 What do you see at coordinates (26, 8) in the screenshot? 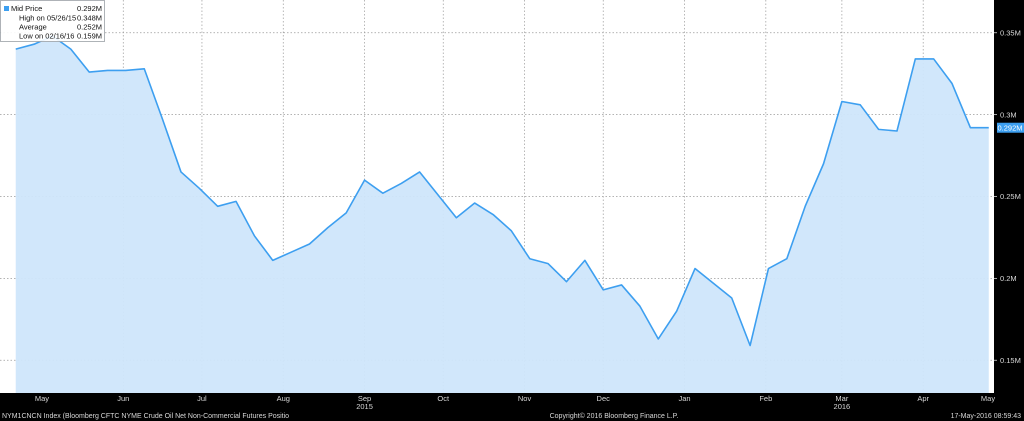
I see `legend-label-mid-price: Mid Price` at bounding box center [26, 8].